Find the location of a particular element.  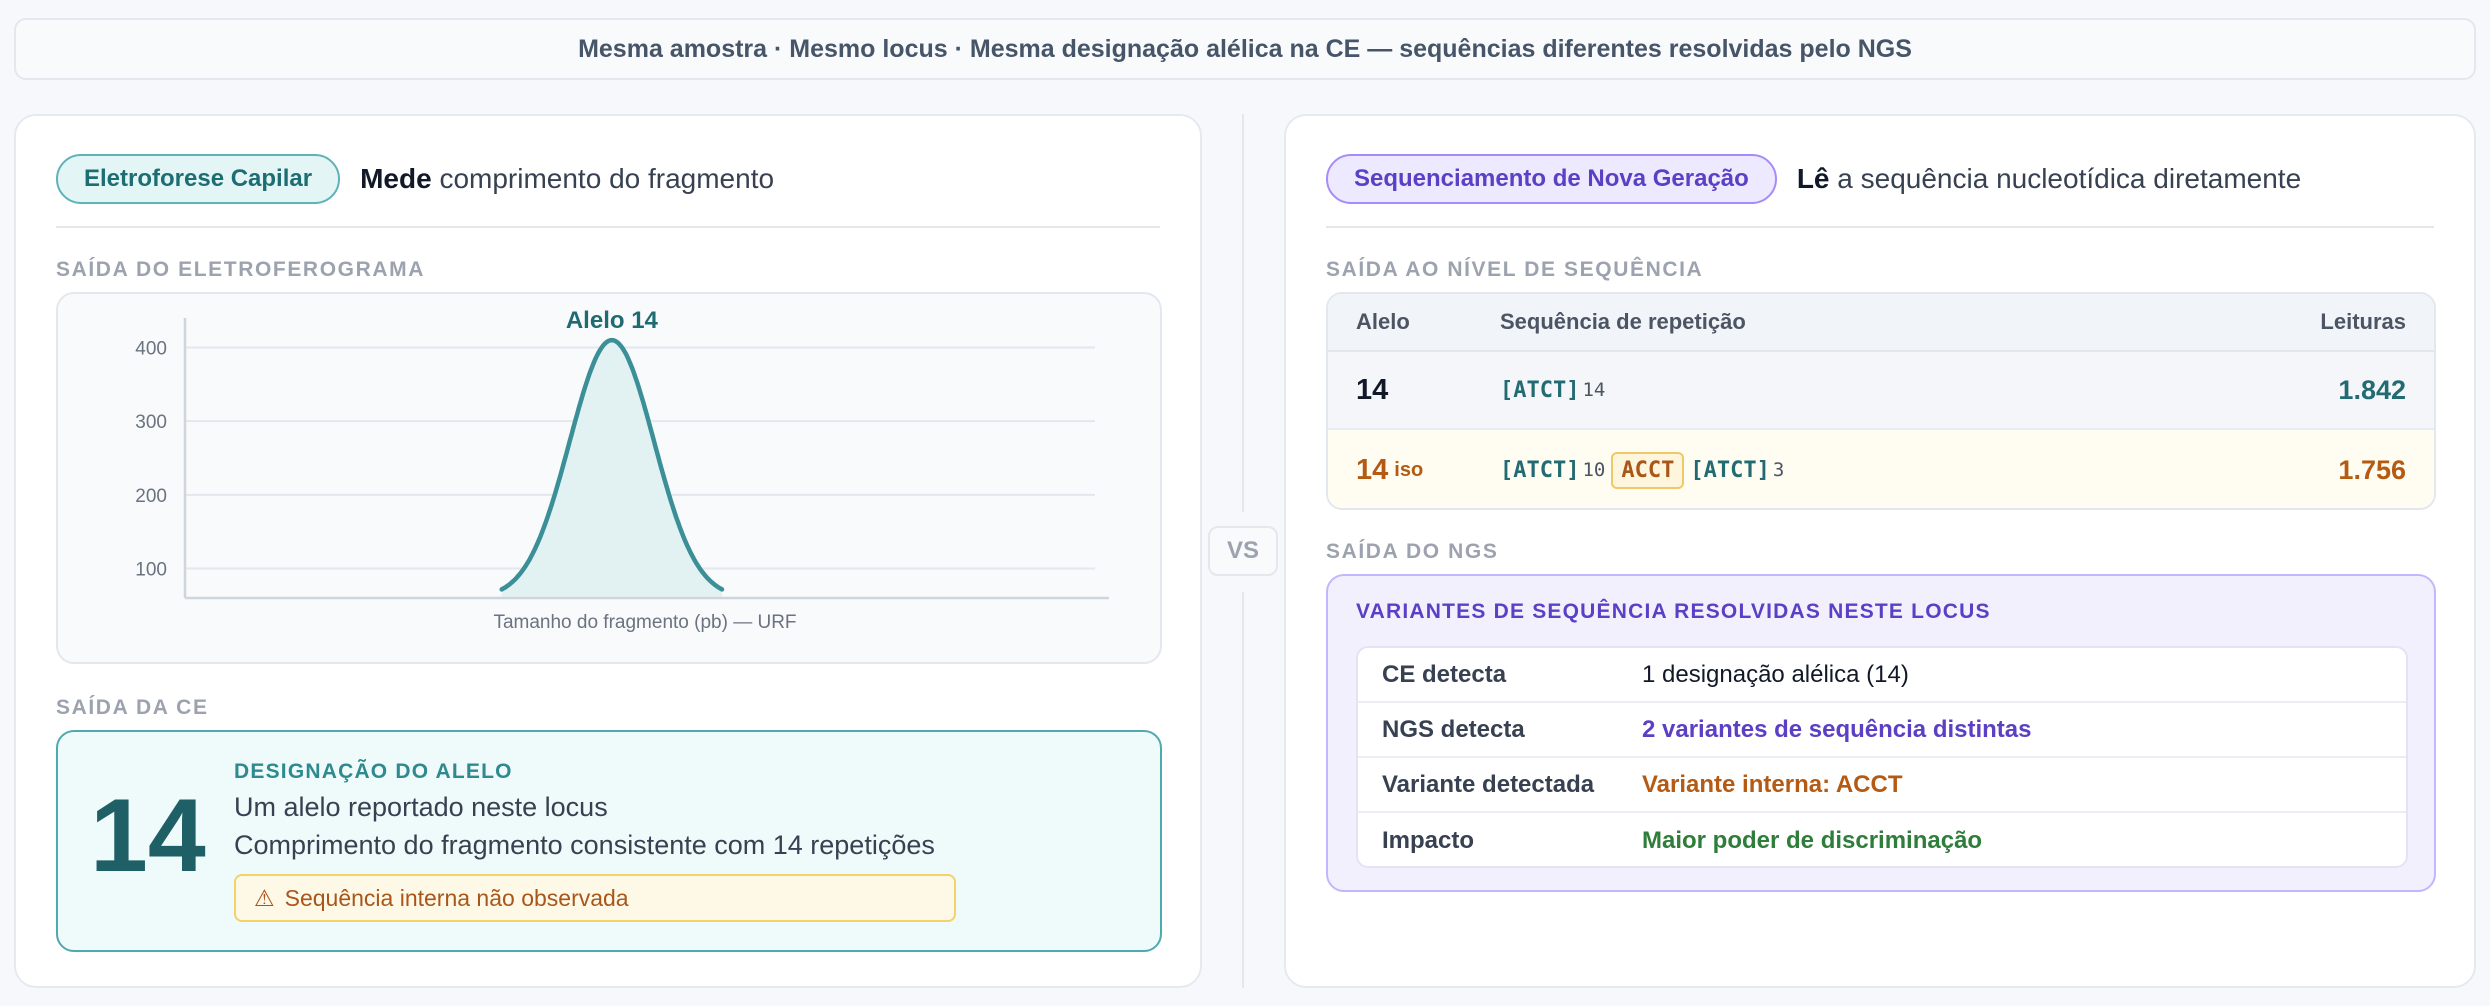

peak-label: Alelo 14 is located at coordinates (612, 320).